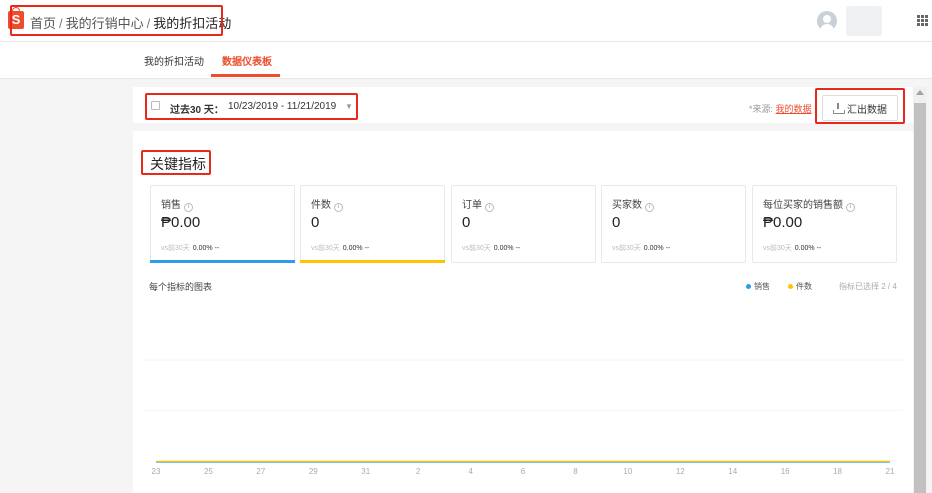 This screenshot has height=493, width=932. Describe the element at coordinates (785, 471) in the screenshot. I see `x-tick-label: 16` at that location.